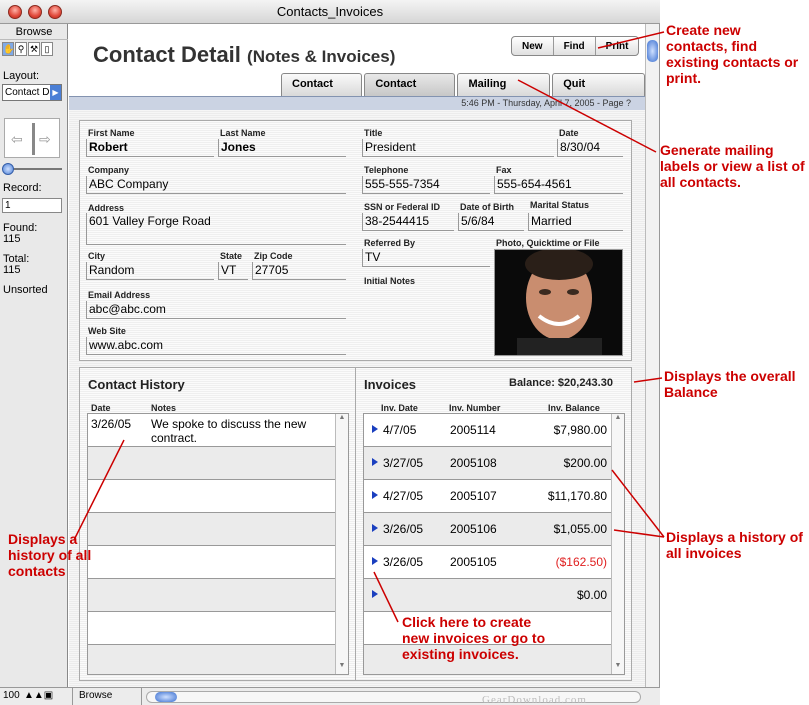  What do you see at coordinates (233, 271) in the screenshot?
I see `state-field: VT` at bounding box center [233, 271].